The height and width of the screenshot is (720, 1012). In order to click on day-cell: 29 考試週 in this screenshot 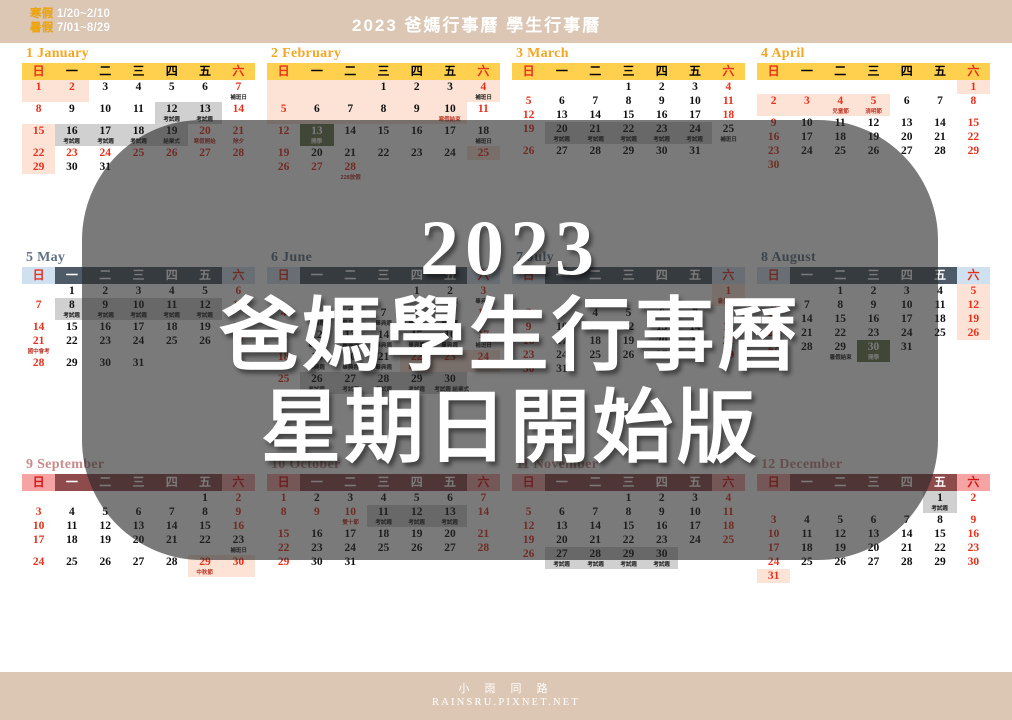, I will do `click(628, 558)`.